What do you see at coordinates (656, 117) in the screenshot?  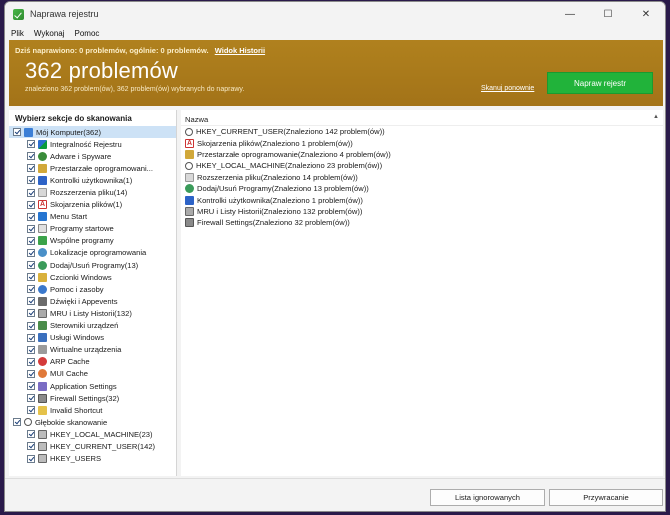 I see `scroll-up-icon: ▲` at bounding box center [656, 117].